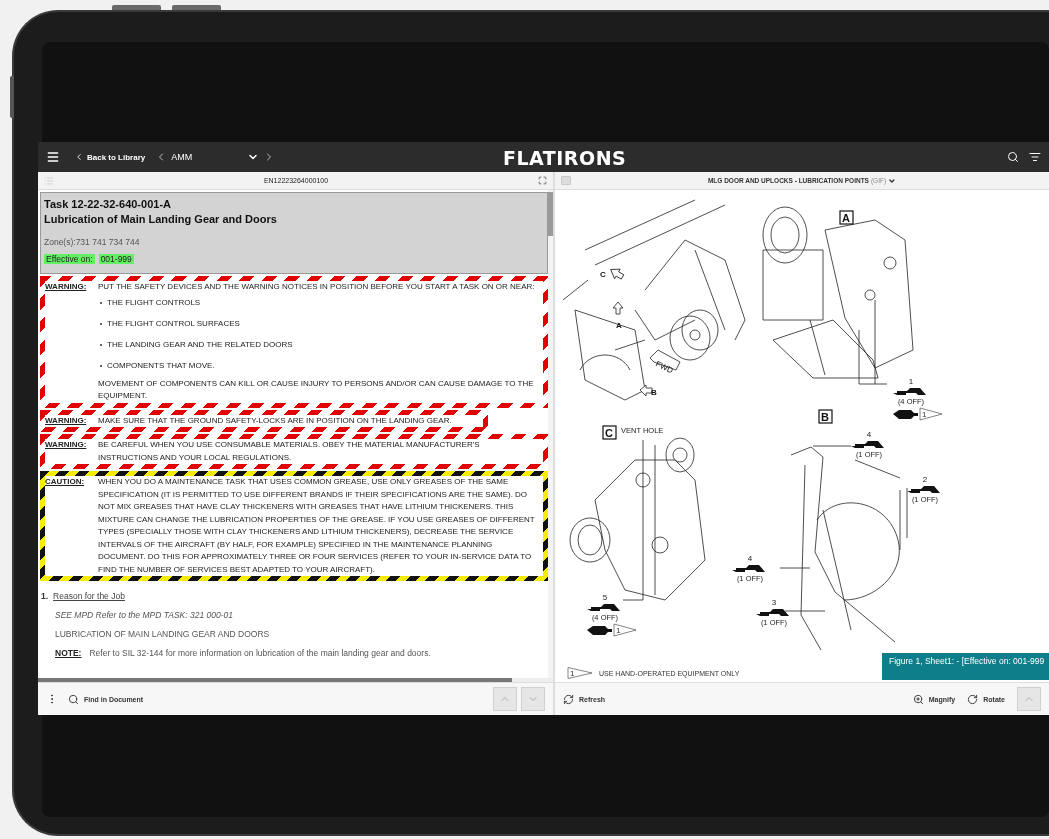 This screenshot has width=1049, height=839. What do you see at coordinates (568, 699) in the screenshot?
I see `refresh-icon` at bounding box center [568, 699].